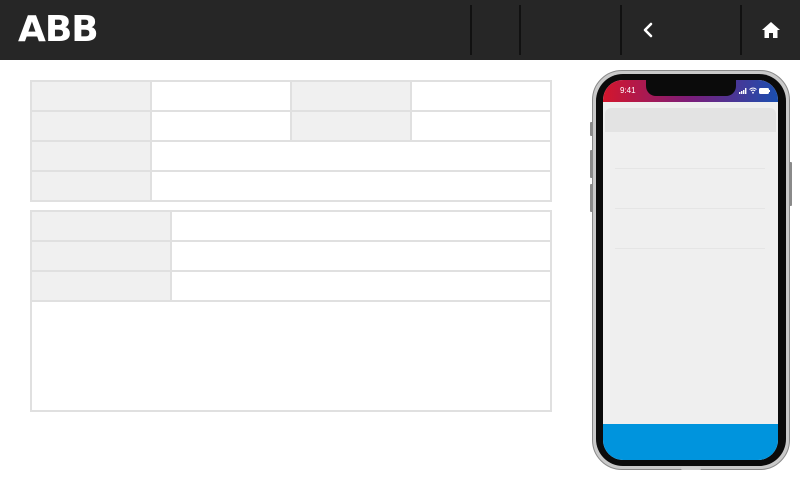 The width and height of the screenshot is (800, 480). I want to click on home-button, so click(771, 30).